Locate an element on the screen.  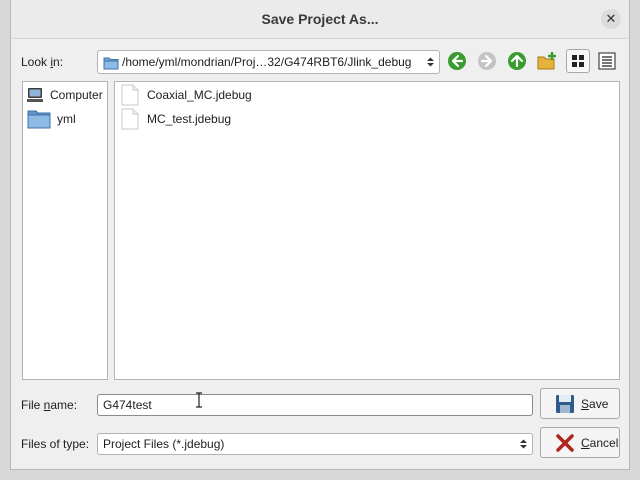
list-item: Coaxial_MC.jdebug is located at coordinates (186, 95).